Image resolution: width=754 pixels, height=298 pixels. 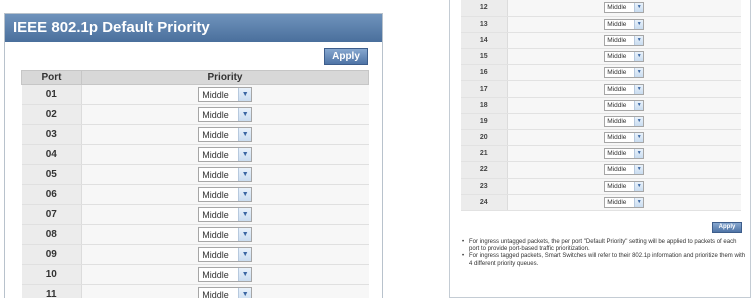 I want to click on table-row: 13 Middle ▼, so click(x=601, y=24).